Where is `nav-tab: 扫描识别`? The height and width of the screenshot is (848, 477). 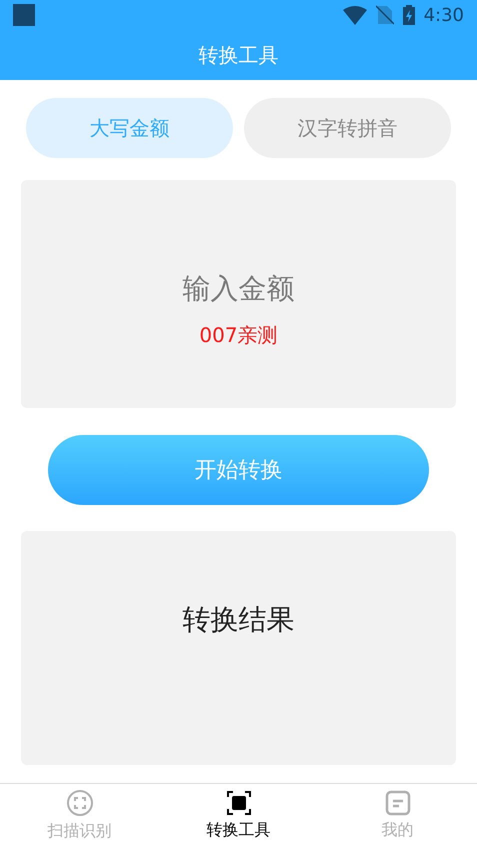
nav-tab: 扫描识别 is located at coordinates (79, 816).